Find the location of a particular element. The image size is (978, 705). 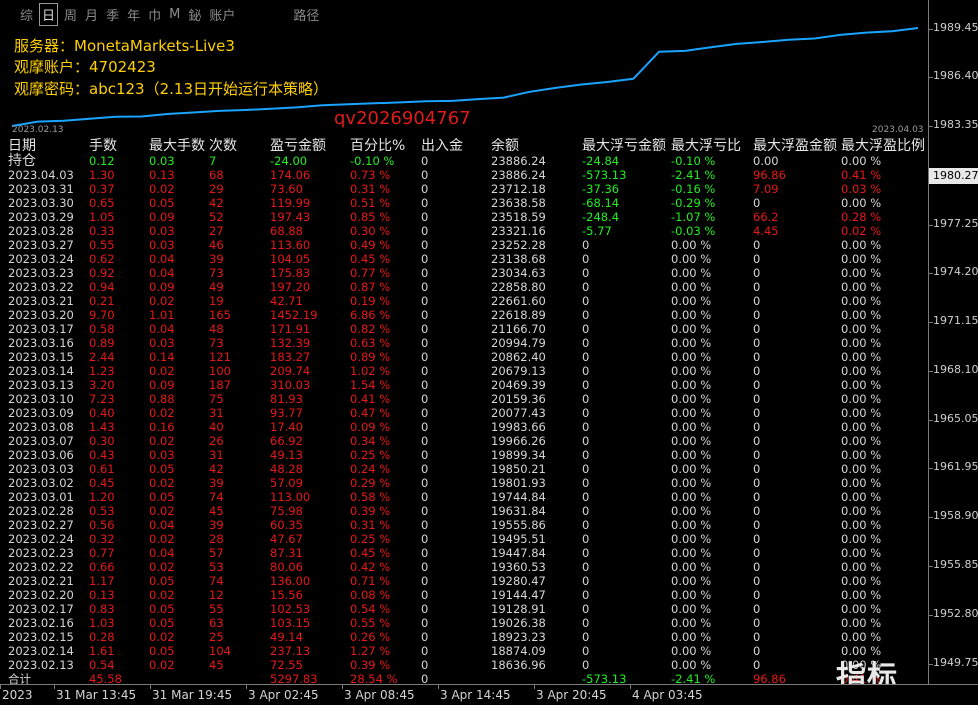

table-cell: 1.43 is located at coordinates (102, 427).